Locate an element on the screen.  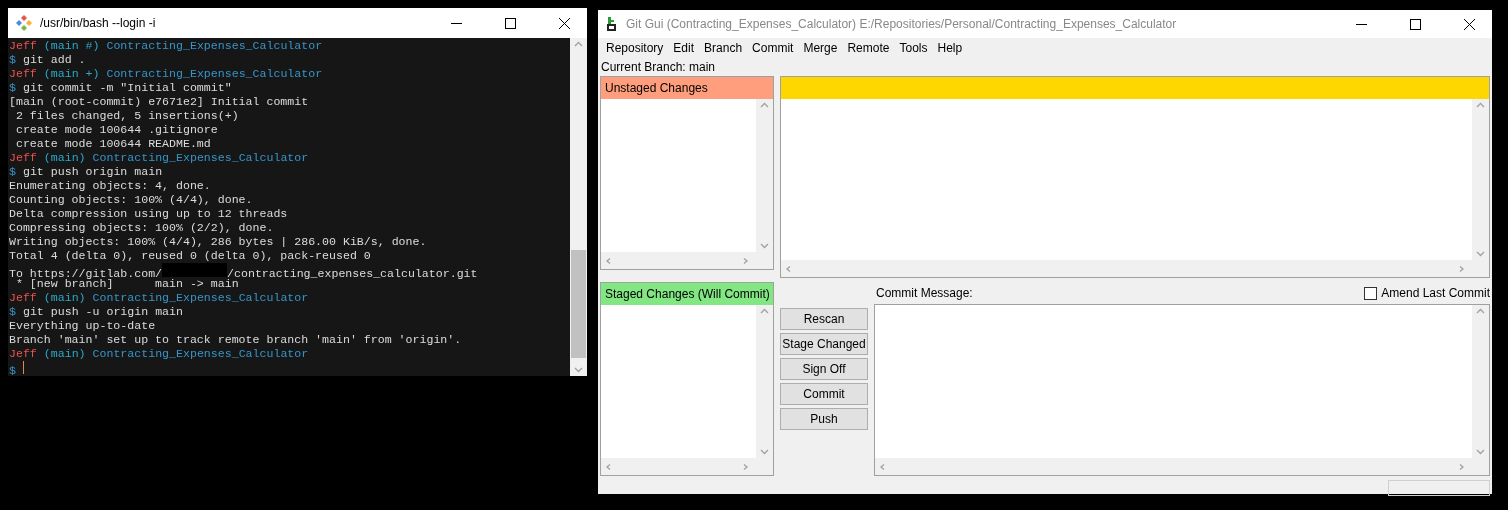
amend-label: Amend Last Commit is located at coordinates (1435, 293).